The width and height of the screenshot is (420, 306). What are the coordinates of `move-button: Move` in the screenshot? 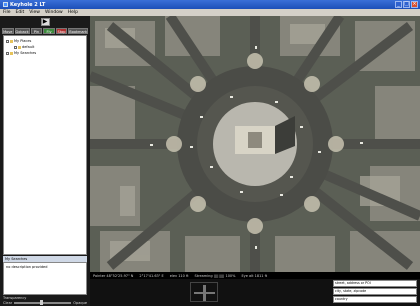 It's located at (8, 31).